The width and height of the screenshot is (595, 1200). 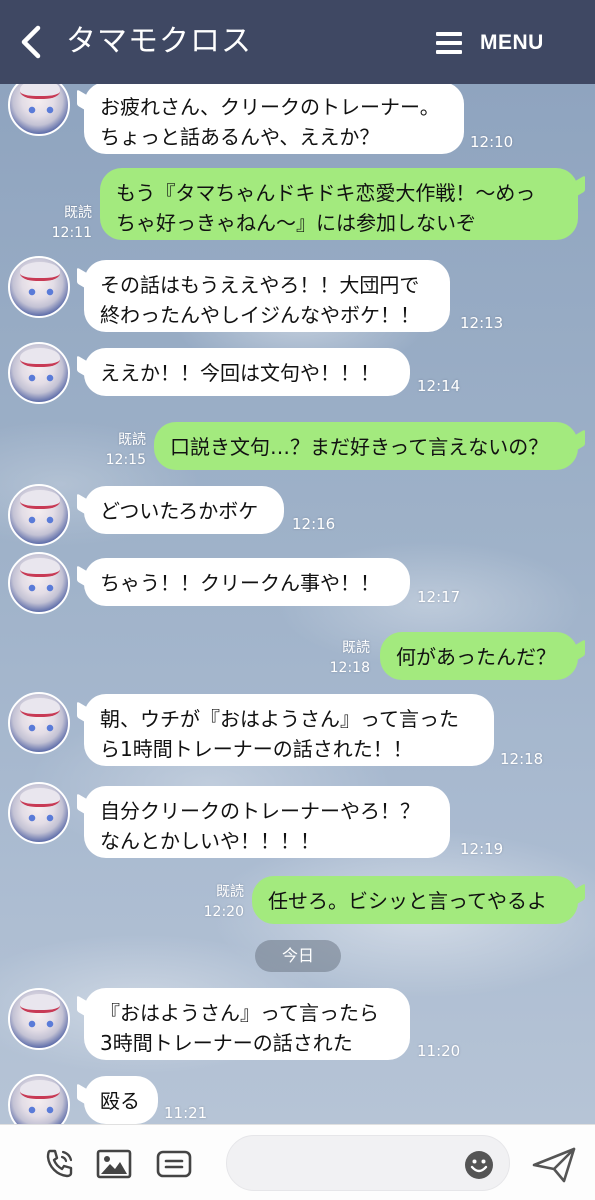 What do you see at coordinates (114, 1164) in the screenshot?
I see `image-icon` at bounding box center [114, 1164].